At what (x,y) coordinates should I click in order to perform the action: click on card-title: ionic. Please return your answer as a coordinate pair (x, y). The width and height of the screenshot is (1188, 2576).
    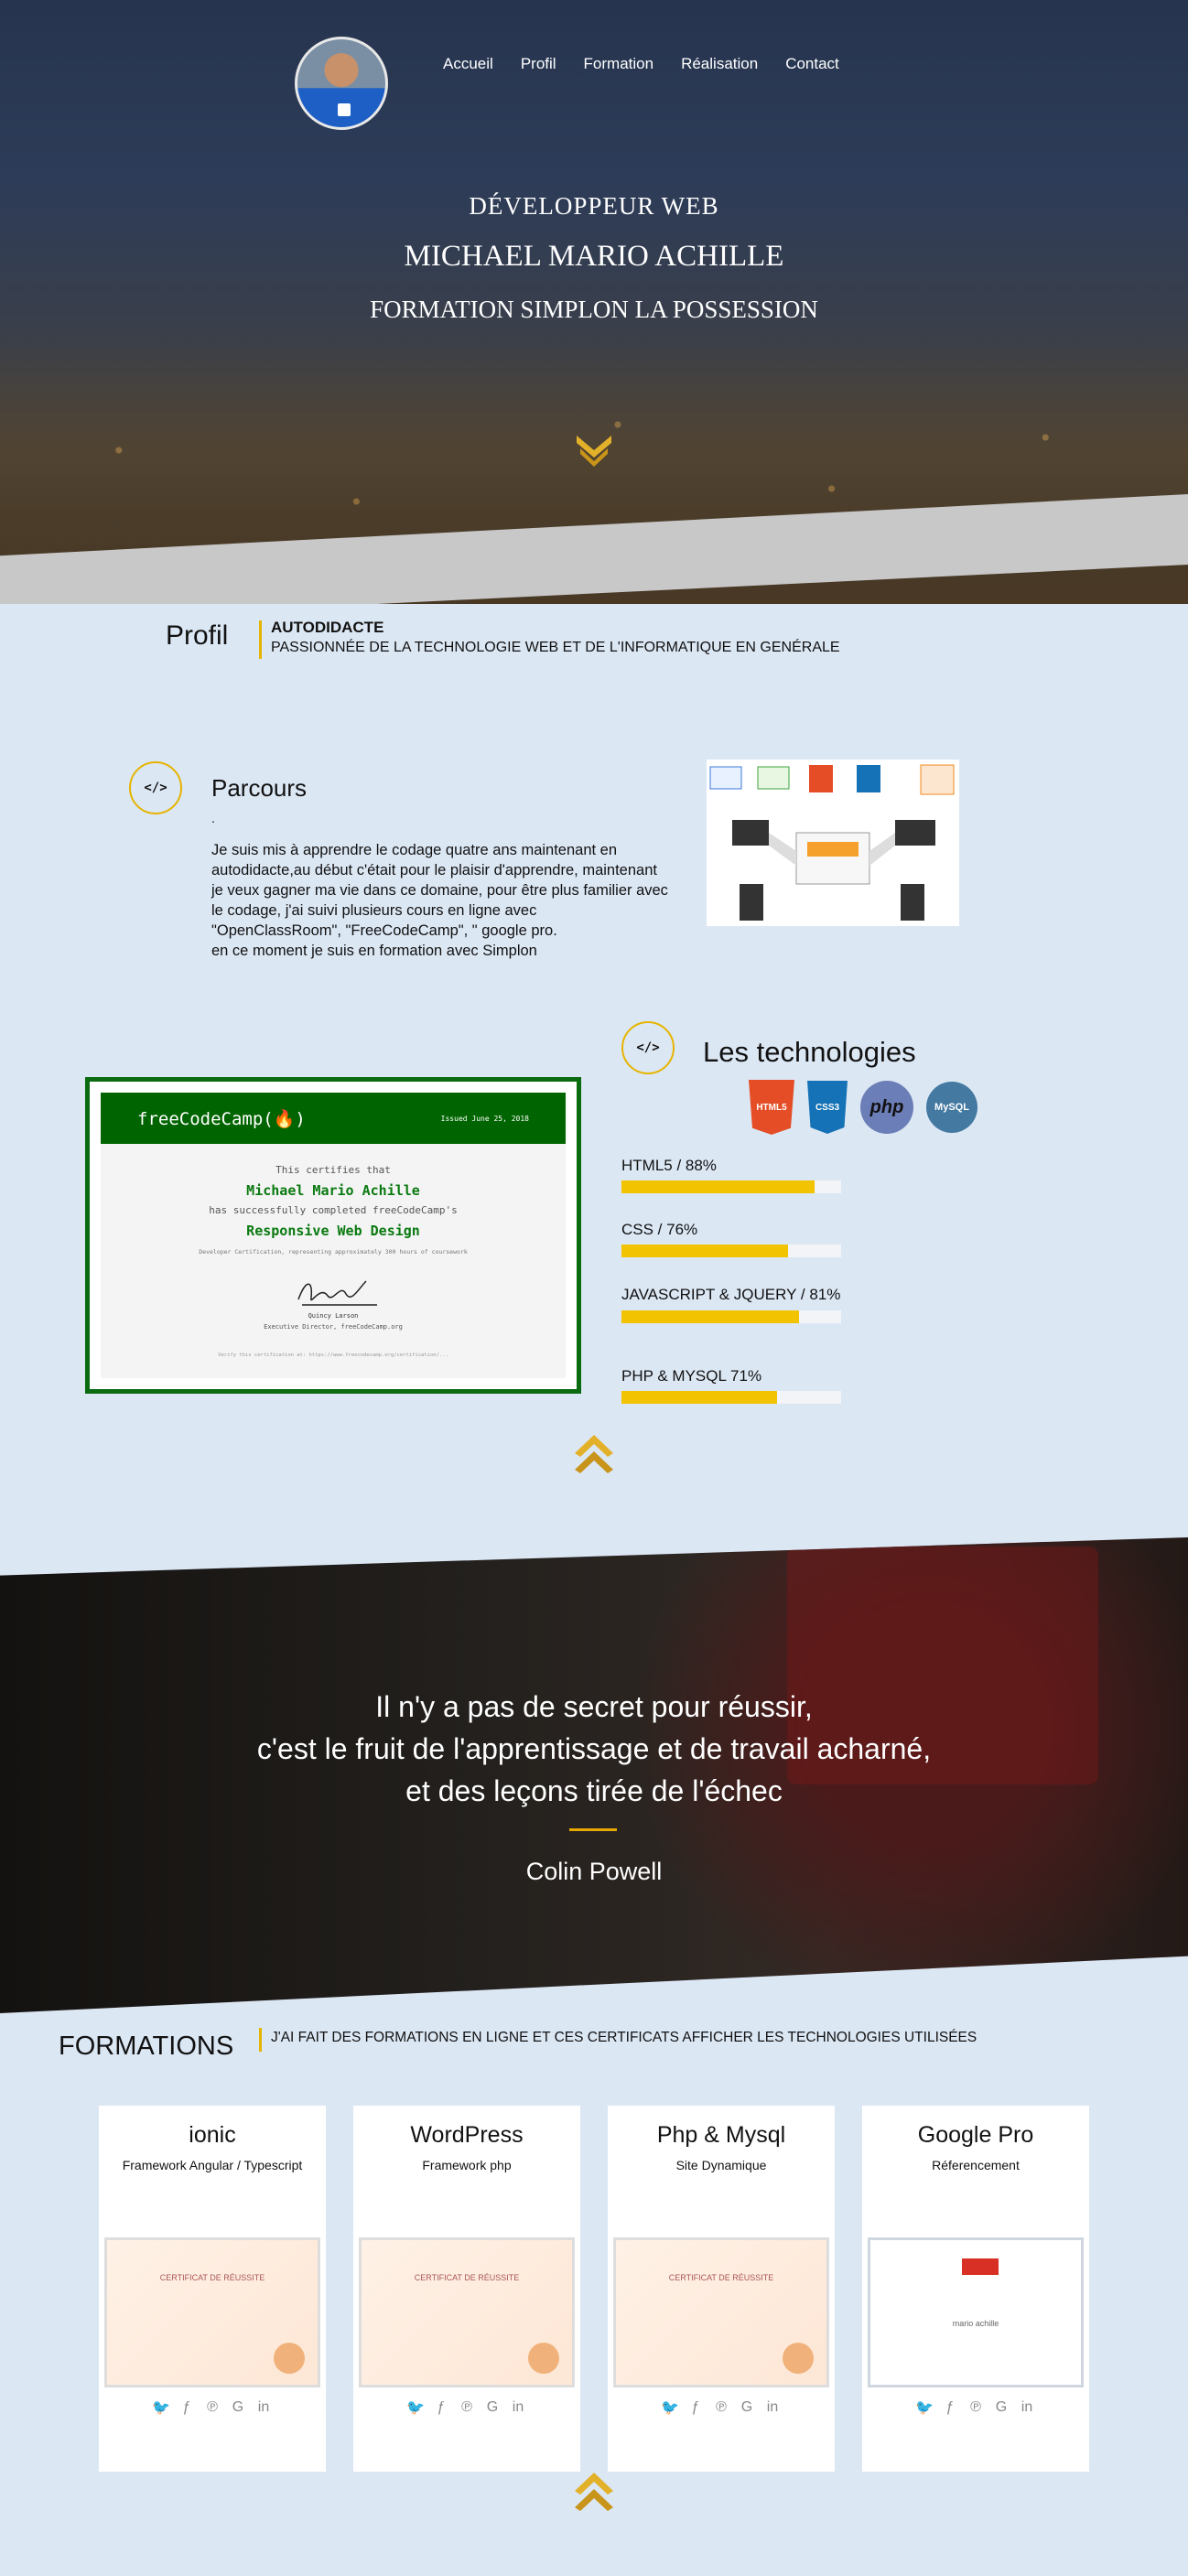
    Looking at the image, I should click on (212, 2135).